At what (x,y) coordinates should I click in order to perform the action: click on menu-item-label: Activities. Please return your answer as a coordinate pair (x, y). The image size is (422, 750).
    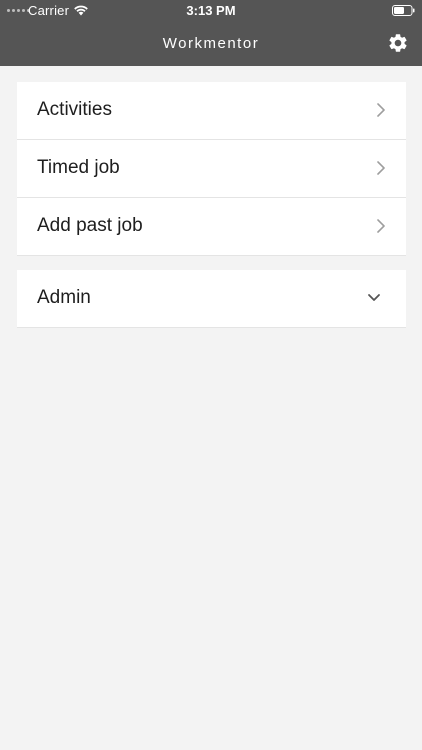
    Looking at the image, I should click on (74, 109).